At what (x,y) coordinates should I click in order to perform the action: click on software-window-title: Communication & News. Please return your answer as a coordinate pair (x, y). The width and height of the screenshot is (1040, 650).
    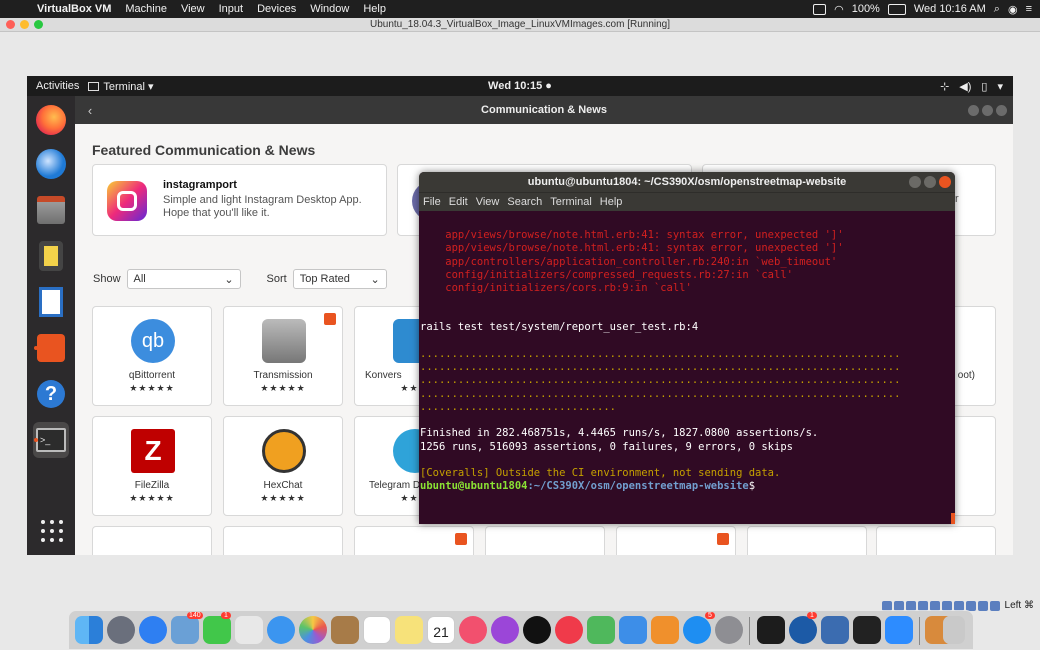
    Looking at the image, I should click on (544, 110).